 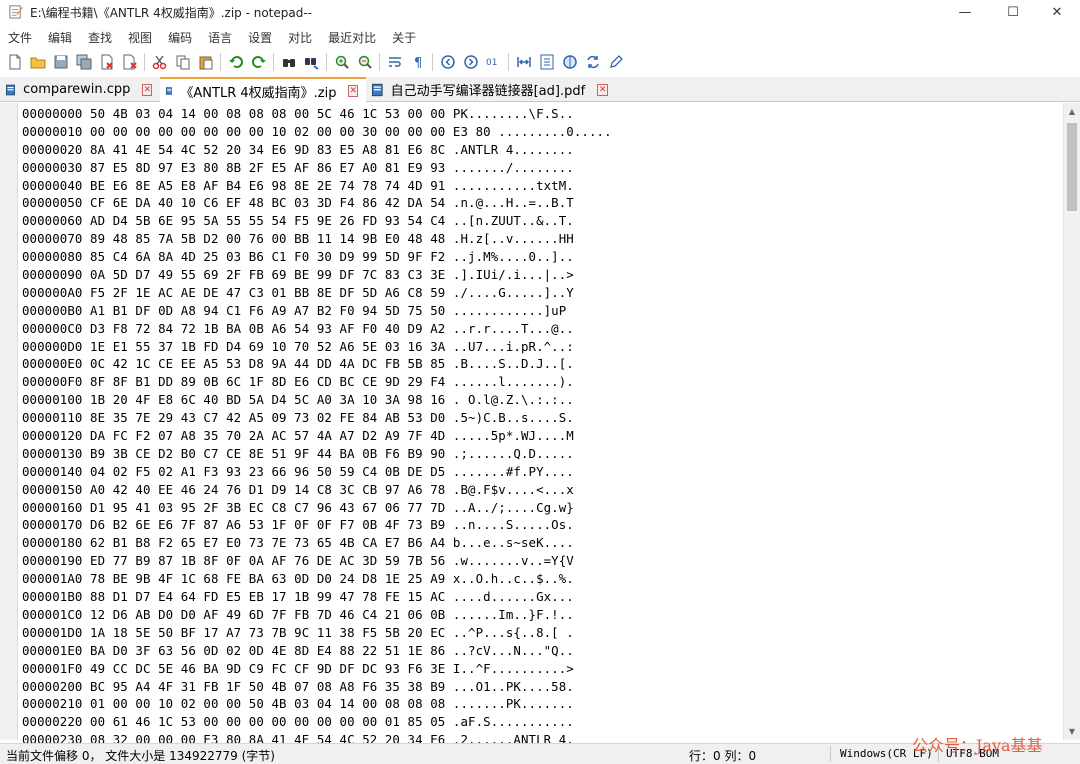 What do you see at coordinates (493, 62) in the screenshot?
I see `binary-icon: 01` at bounding box center [493, 62].